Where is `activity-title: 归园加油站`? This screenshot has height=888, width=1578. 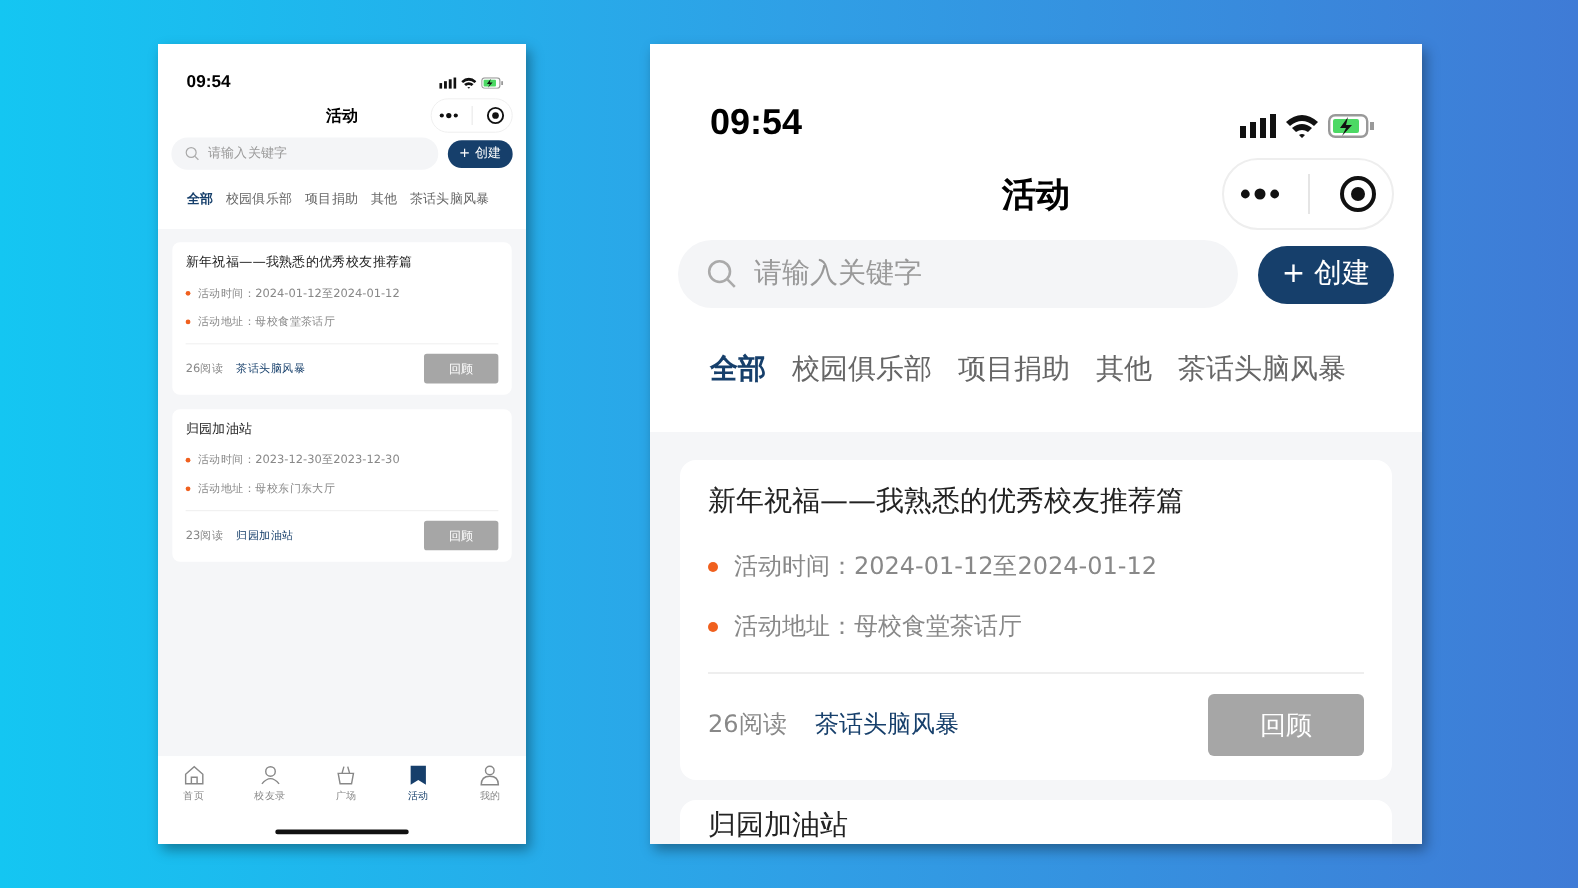 activity-title: 归园加油站 is located at coordinates (779, 826).